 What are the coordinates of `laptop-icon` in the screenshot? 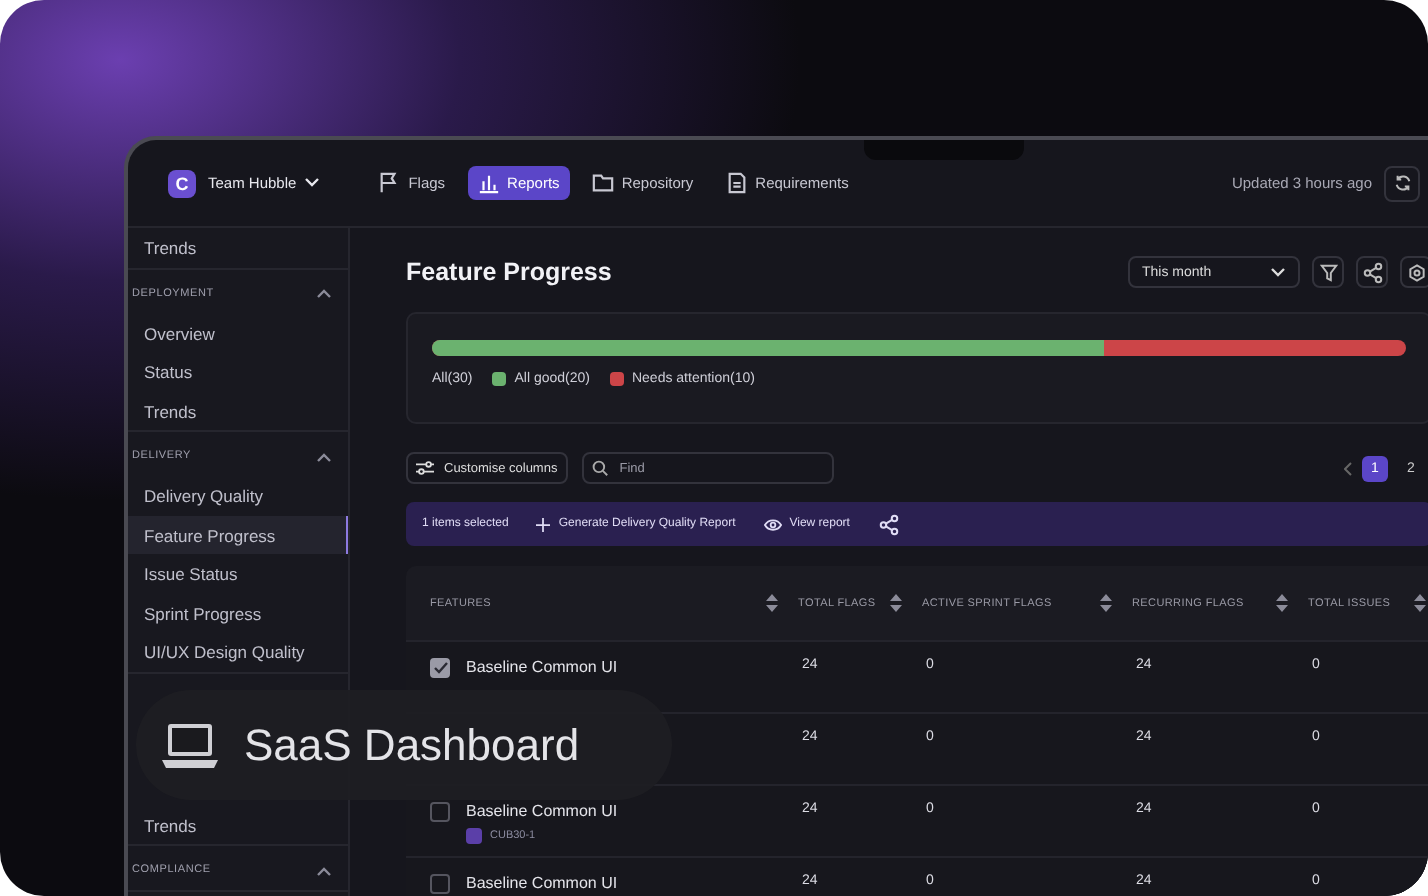 It's located at (190, 745).